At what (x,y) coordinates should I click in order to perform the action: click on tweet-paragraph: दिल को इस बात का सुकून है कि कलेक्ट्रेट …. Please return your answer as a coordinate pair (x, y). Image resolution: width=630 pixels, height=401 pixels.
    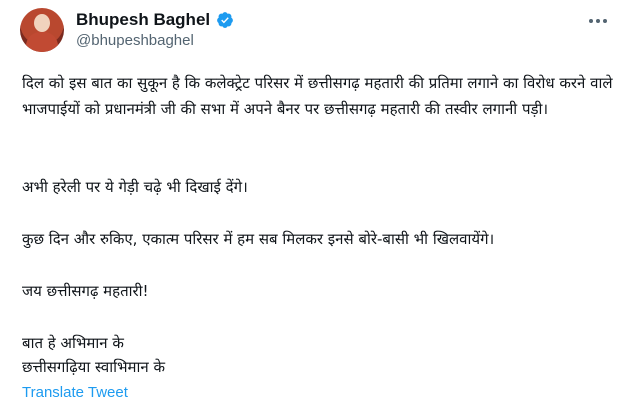
    Looking at the image, I should click on (317, 96).